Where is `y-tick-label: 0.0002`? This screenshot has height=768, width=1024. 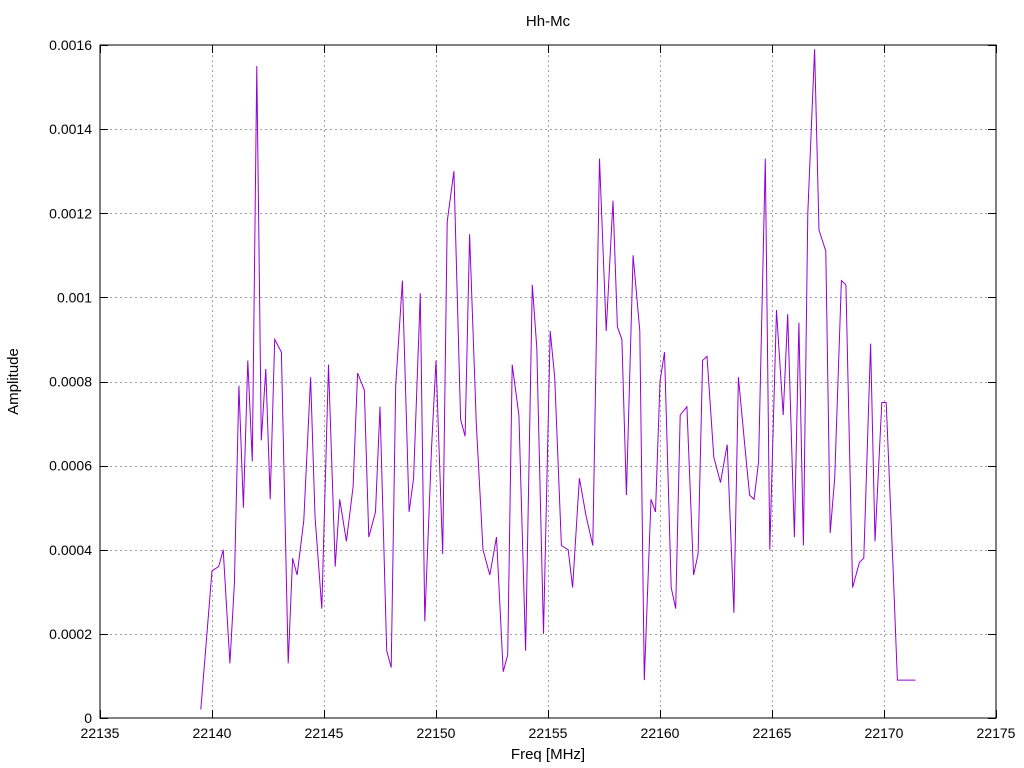
y-tick-label: 0.0002 is located at coordinates (70, 634).